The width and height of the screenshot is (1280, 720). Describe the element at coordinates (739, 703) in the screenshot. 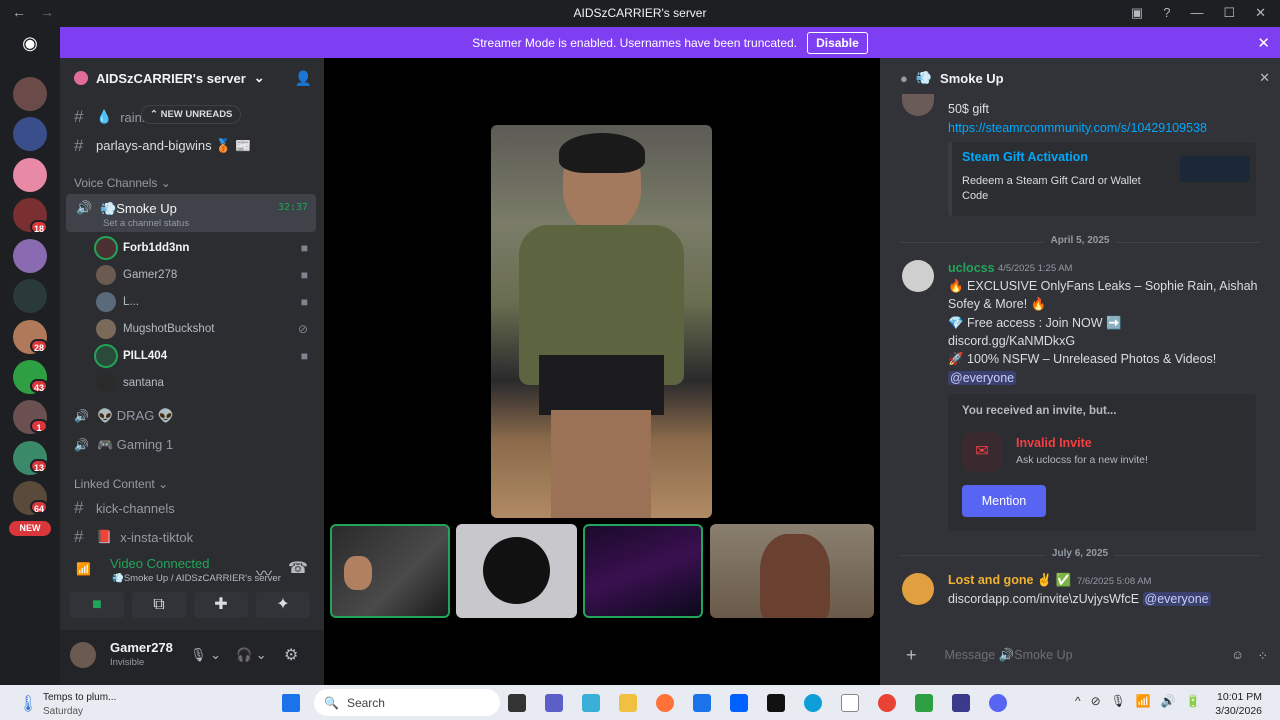

I see `dropbox-icon` at that location.